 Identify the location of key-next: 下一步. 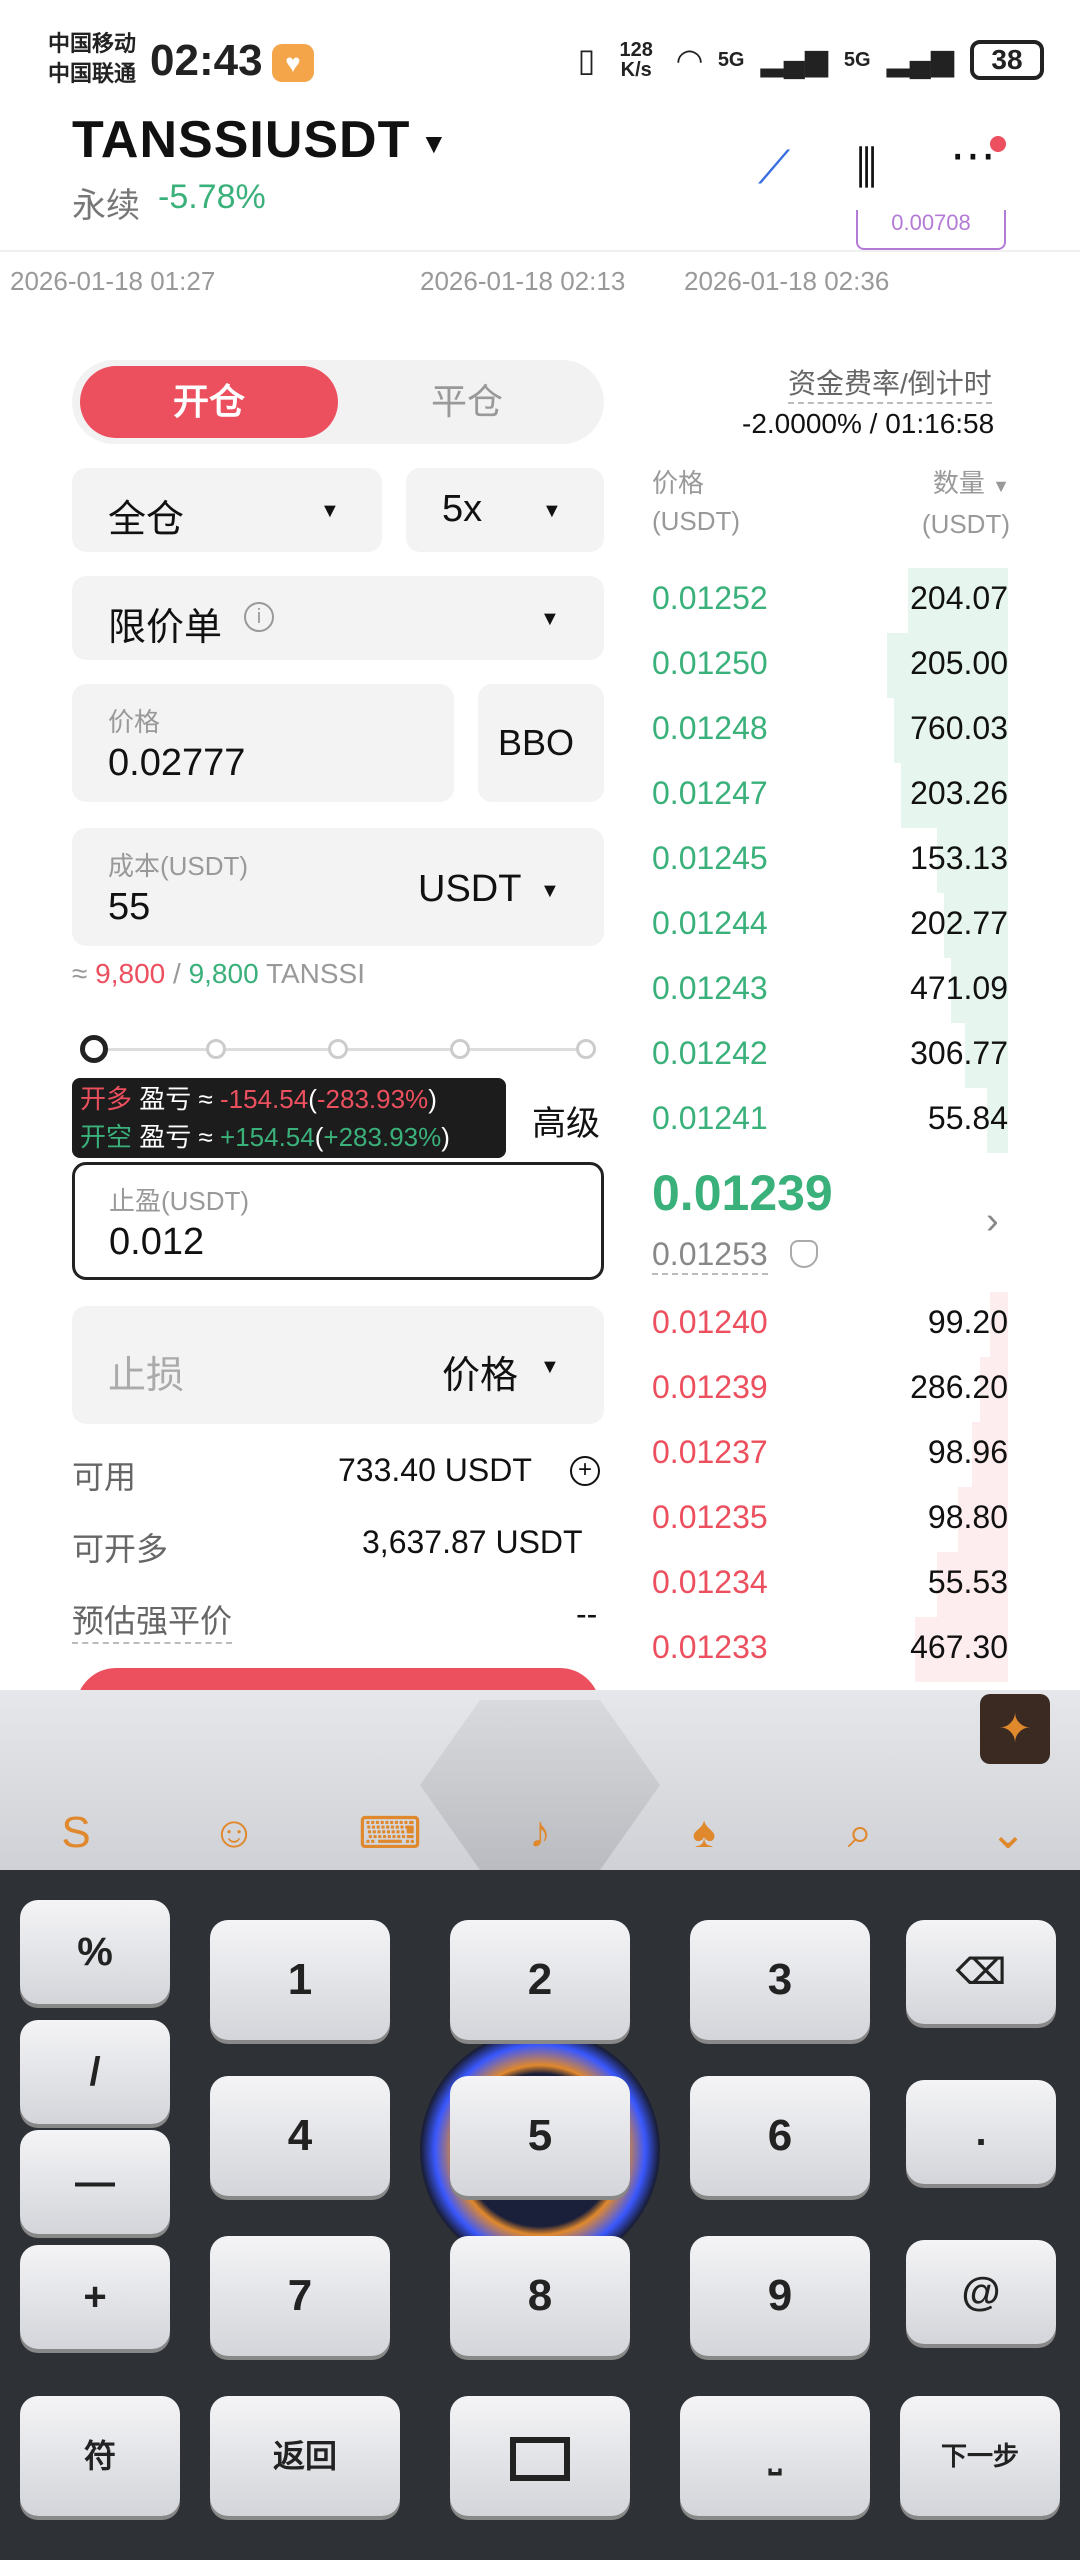
(980, 2456).